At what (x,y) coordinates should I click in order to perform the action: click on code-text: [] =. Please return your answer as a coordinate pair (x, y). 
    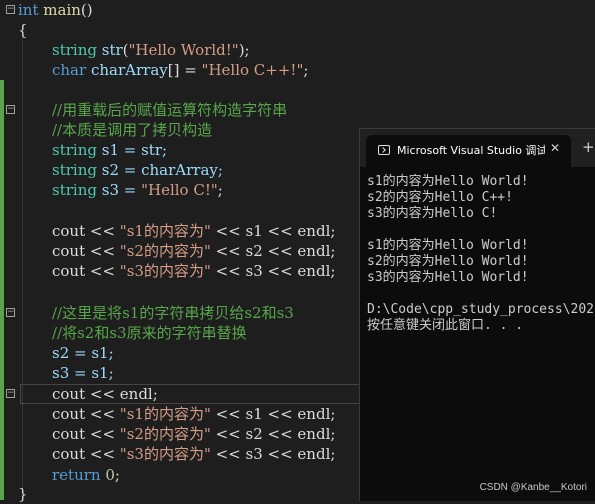
    Looking at the image, I should click on (184, 70).